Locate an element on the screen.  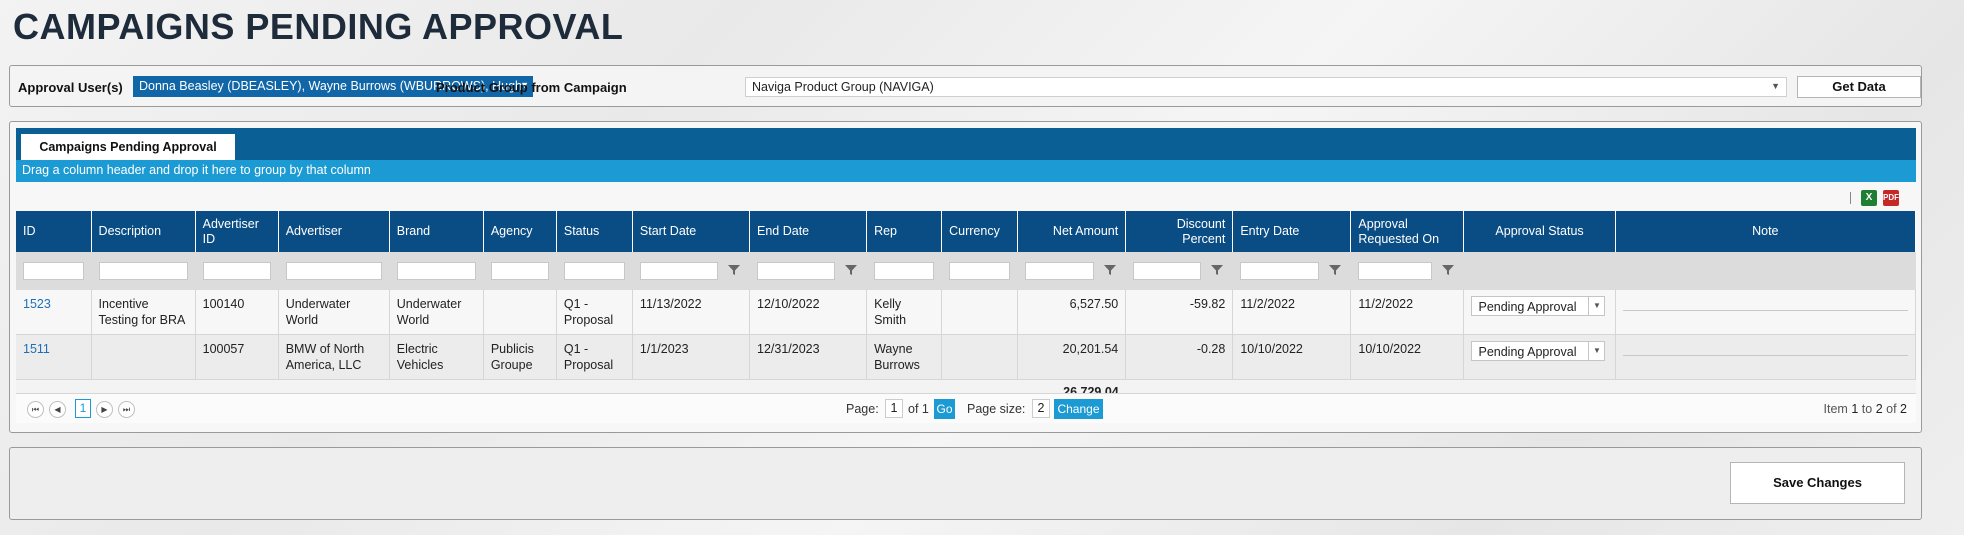
page-count-text: of 1 is located at coordinates (918, 409).